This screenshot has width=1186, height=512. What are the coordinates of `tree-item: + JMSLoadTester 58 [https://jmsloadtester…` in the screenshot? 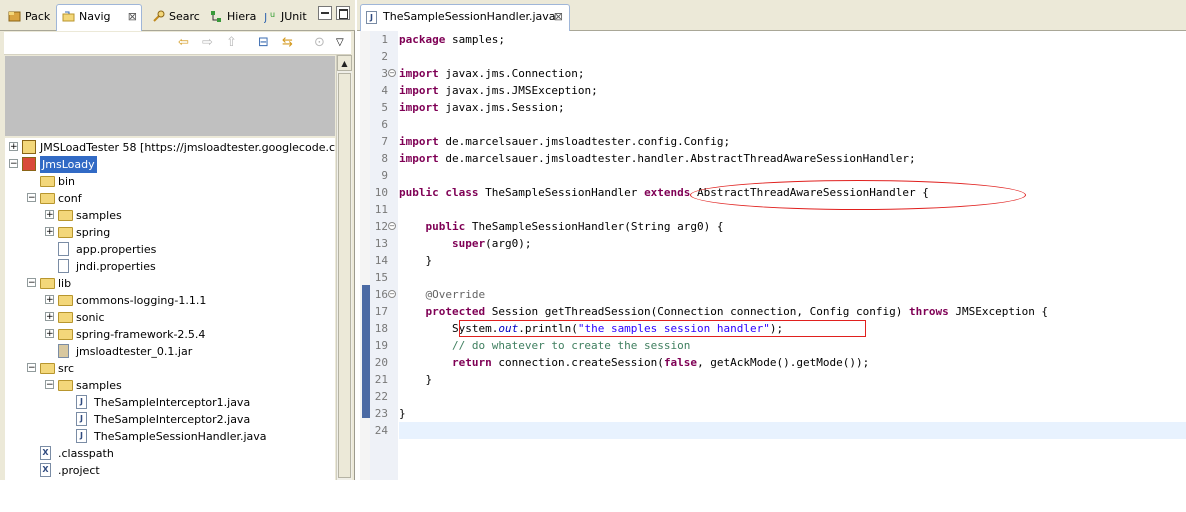 It's located at (170, 147).